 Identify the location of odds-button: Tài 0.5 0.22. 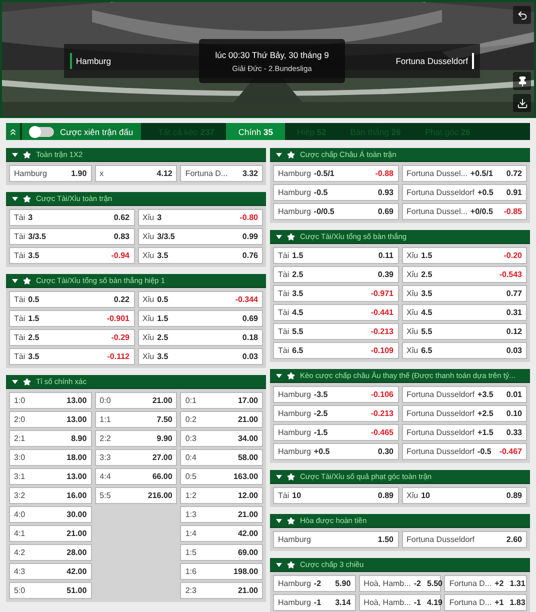
(71, 299).